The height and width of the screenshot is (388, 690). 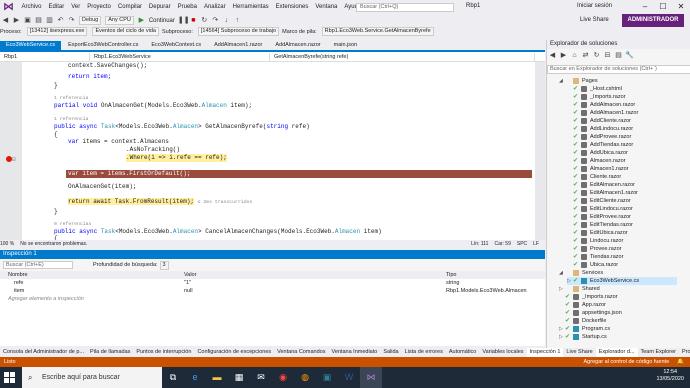 I want to click on menu-extensiones: Extensiones, so click(x=292, y=7).